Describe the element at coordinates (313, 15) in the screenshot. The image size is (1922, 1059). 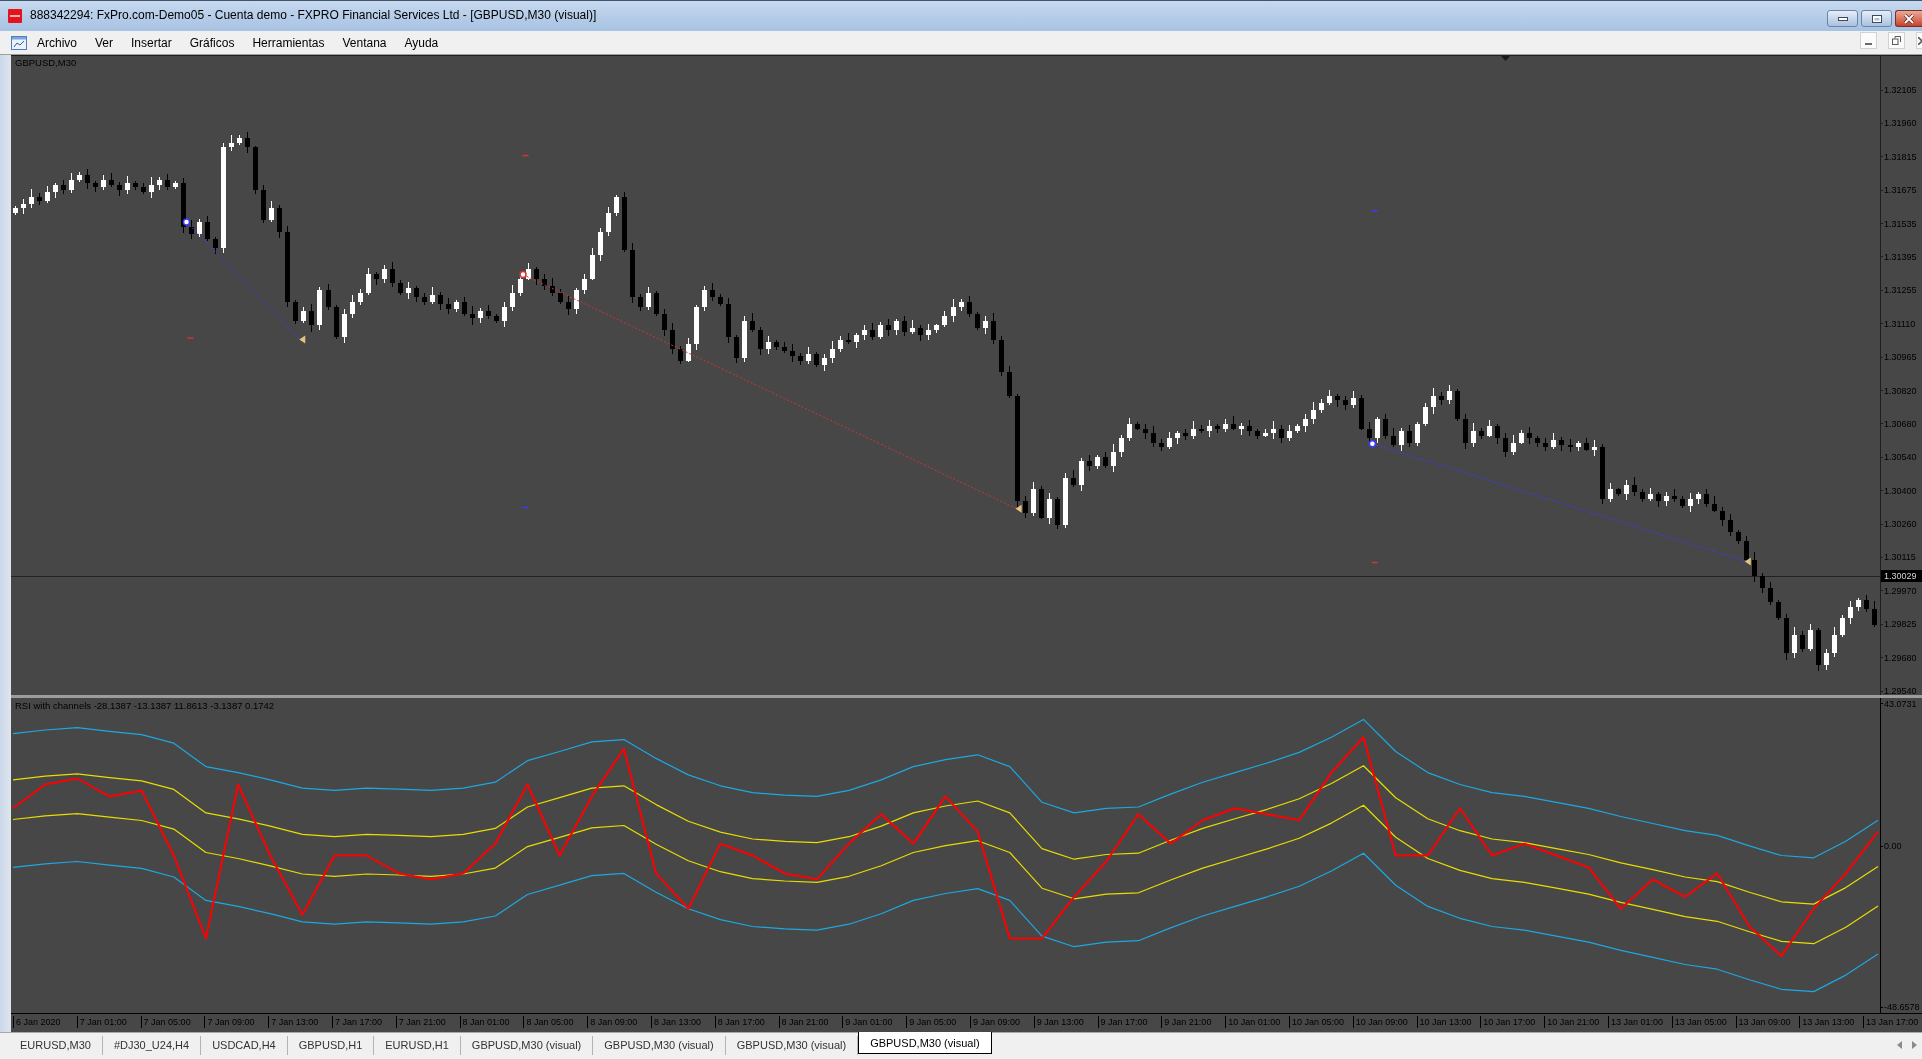
I see `window-title: 888342294: FxPro.com-Demo05 - Cuenta demo - FXPRO Financial Services Ltd - [GBPUSD,M30 (visual)]` at that location.